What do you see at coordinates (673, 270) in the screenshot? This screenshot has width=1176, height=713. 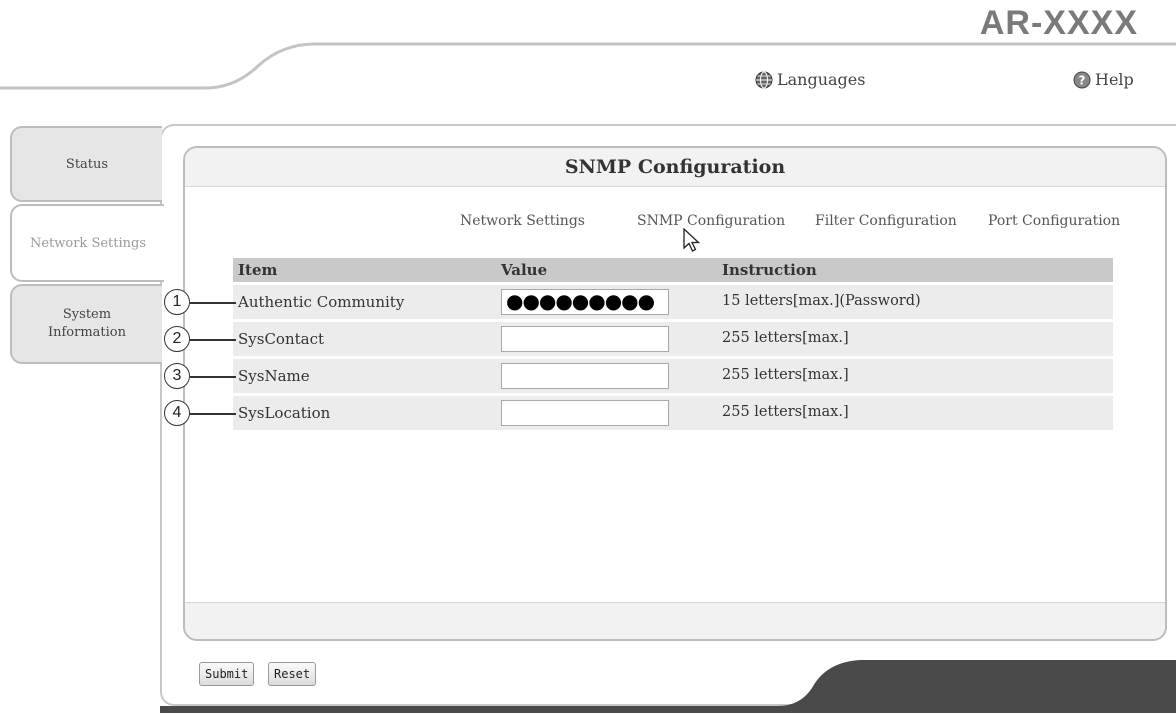 I see `table-header: Item Value Instruction` at bounding box center [673, 270].